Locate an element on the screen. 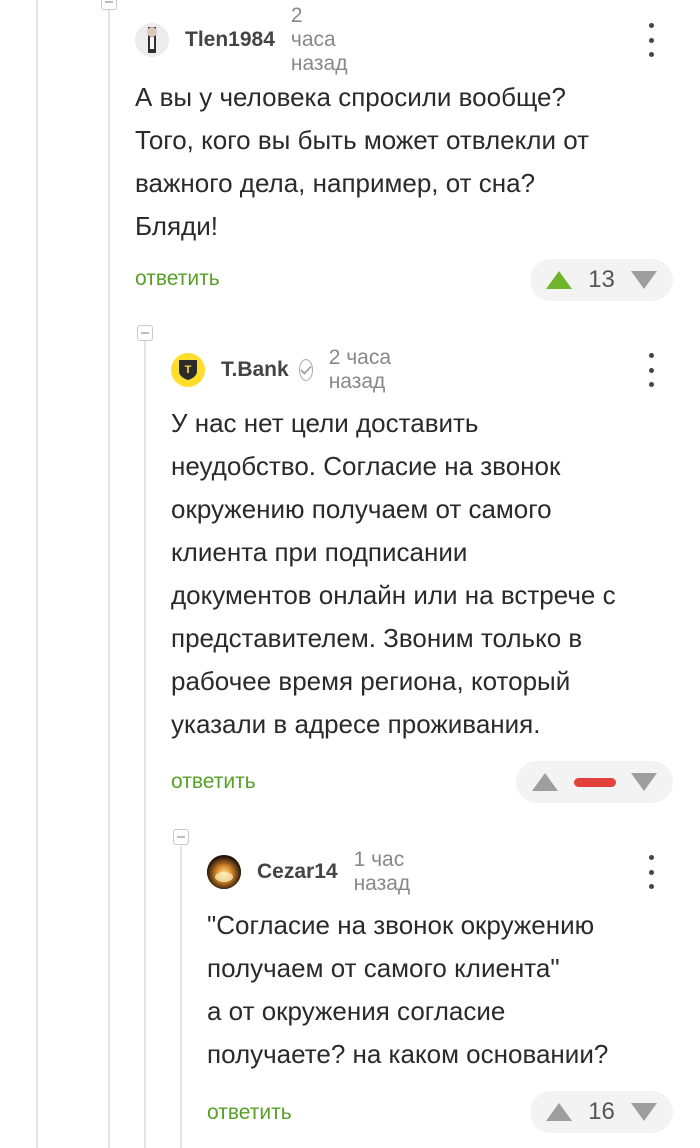 The width and height of the screenshot is (700, 1148). username: T.Bank is located at coordinates (255, 370).